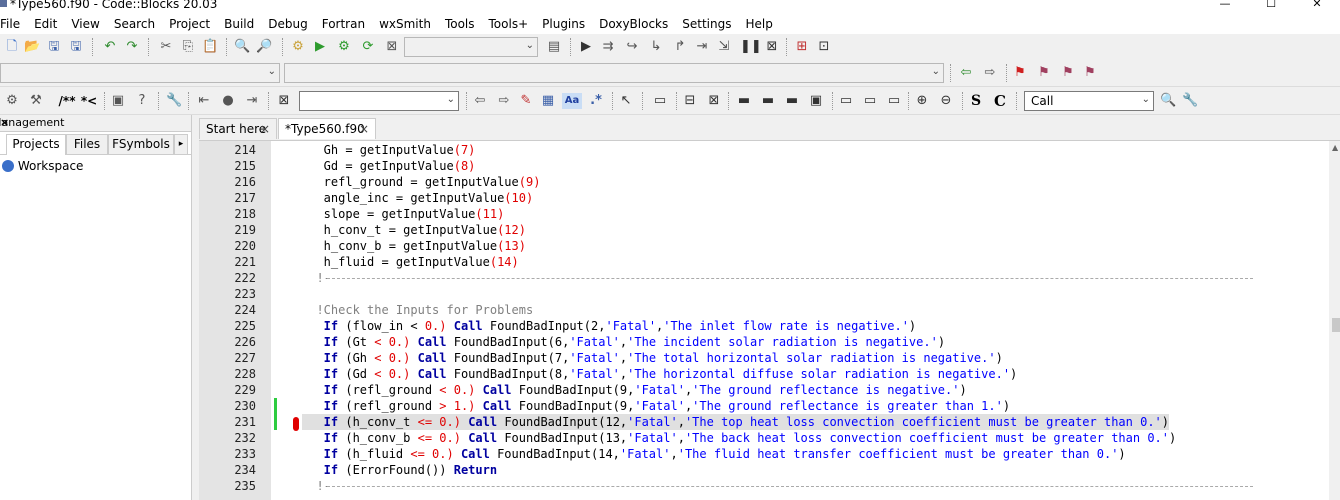 The height and width of the screenshot is (500, 1340). What do you see at coordinates (706, 24) in the screenshot?
I see `menu-settings: Settings` at bounding box center [706, 24].